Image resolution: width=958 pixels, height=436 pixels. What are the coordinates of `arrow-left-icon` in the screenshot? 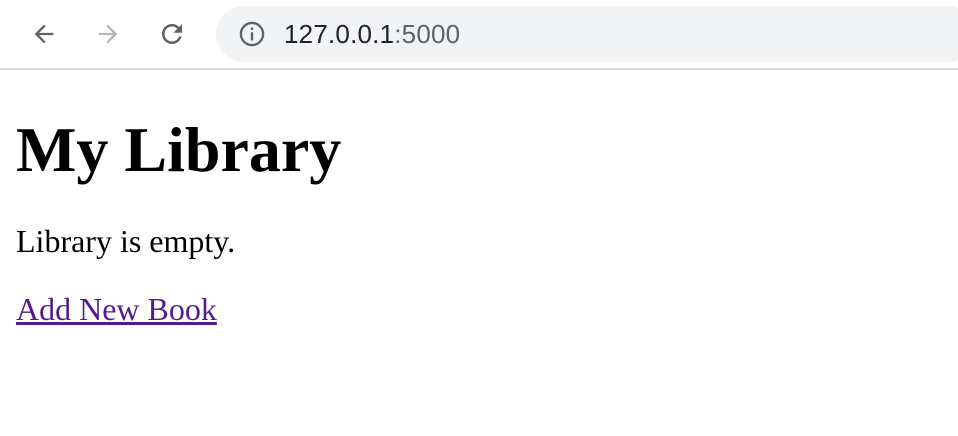 It's located at (44, 34).